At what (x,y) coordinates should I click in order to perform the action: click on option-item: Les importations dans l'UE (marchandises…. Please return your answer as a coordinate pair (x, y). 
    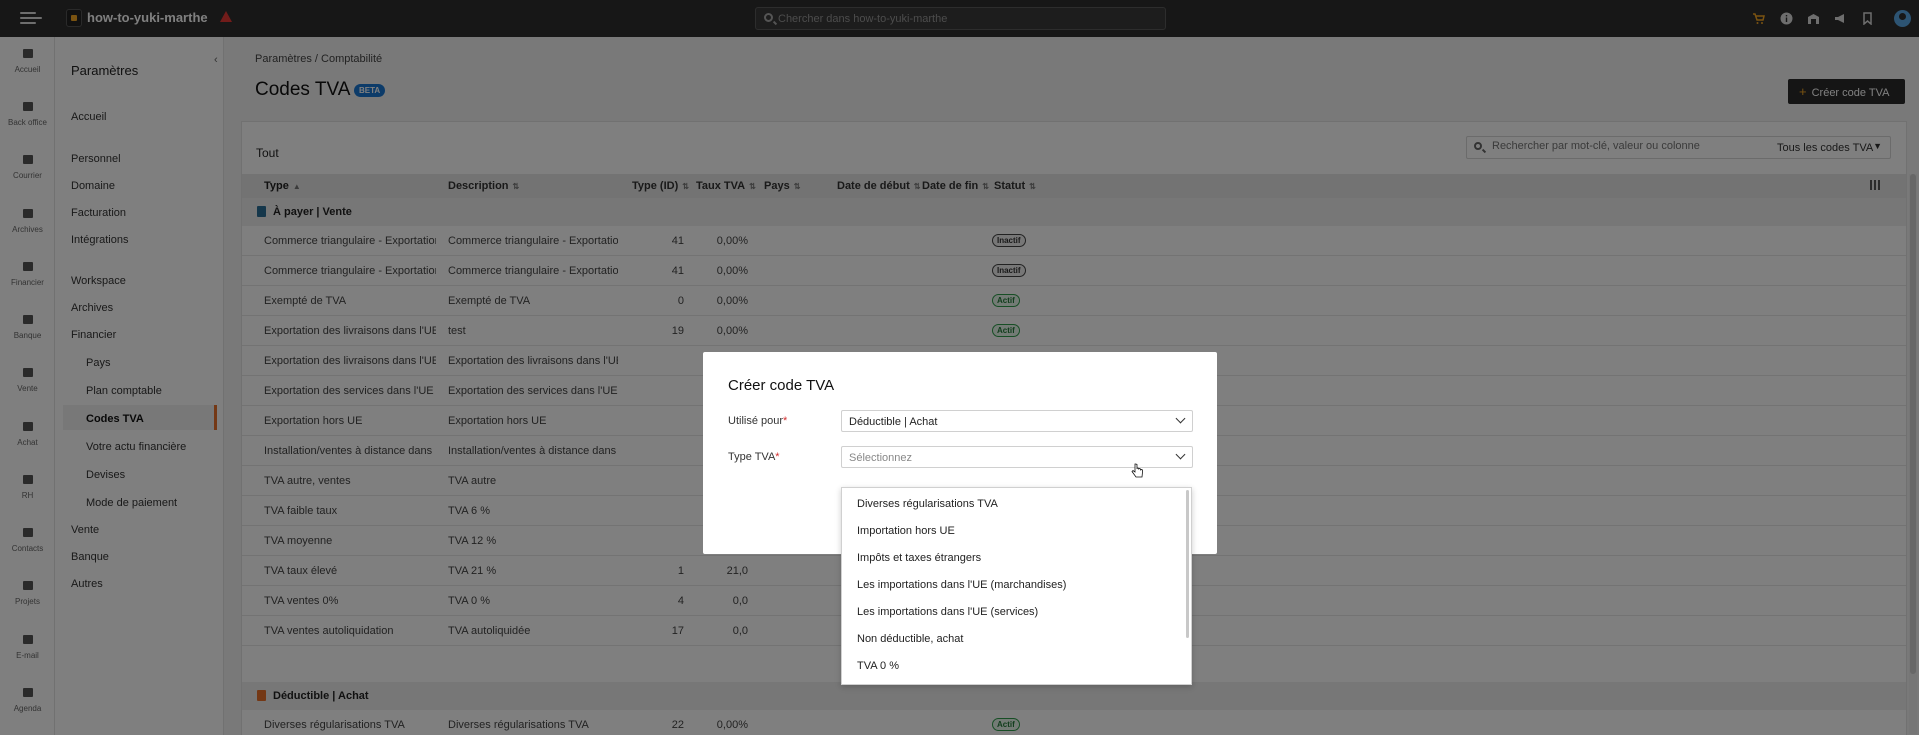
    Looking at the image, I should click on (961, 585).